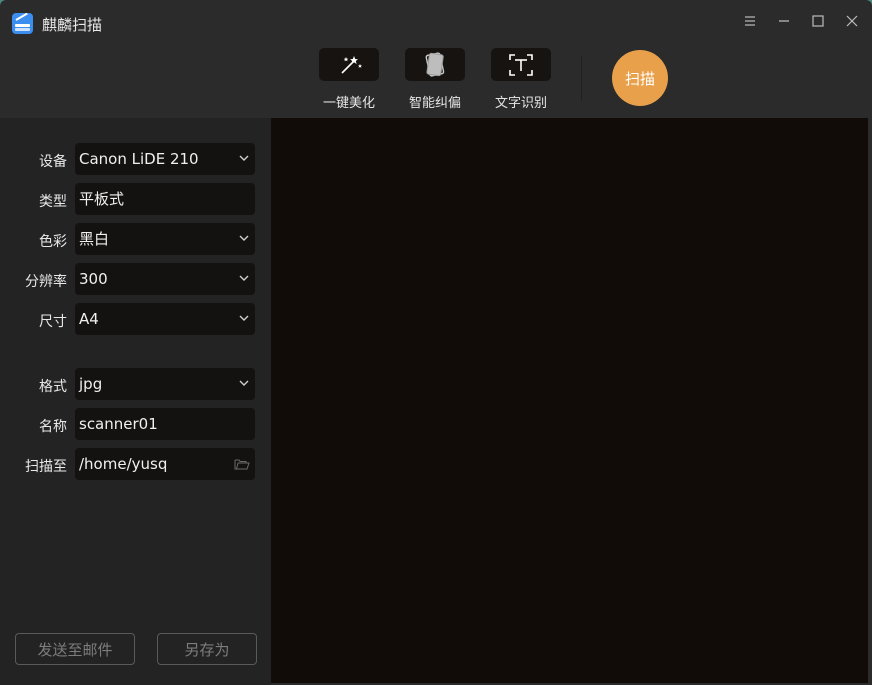 The width and height of the screenshot is (872, 685). I want to click on save-as-button: 另存为, so click(207, 649).